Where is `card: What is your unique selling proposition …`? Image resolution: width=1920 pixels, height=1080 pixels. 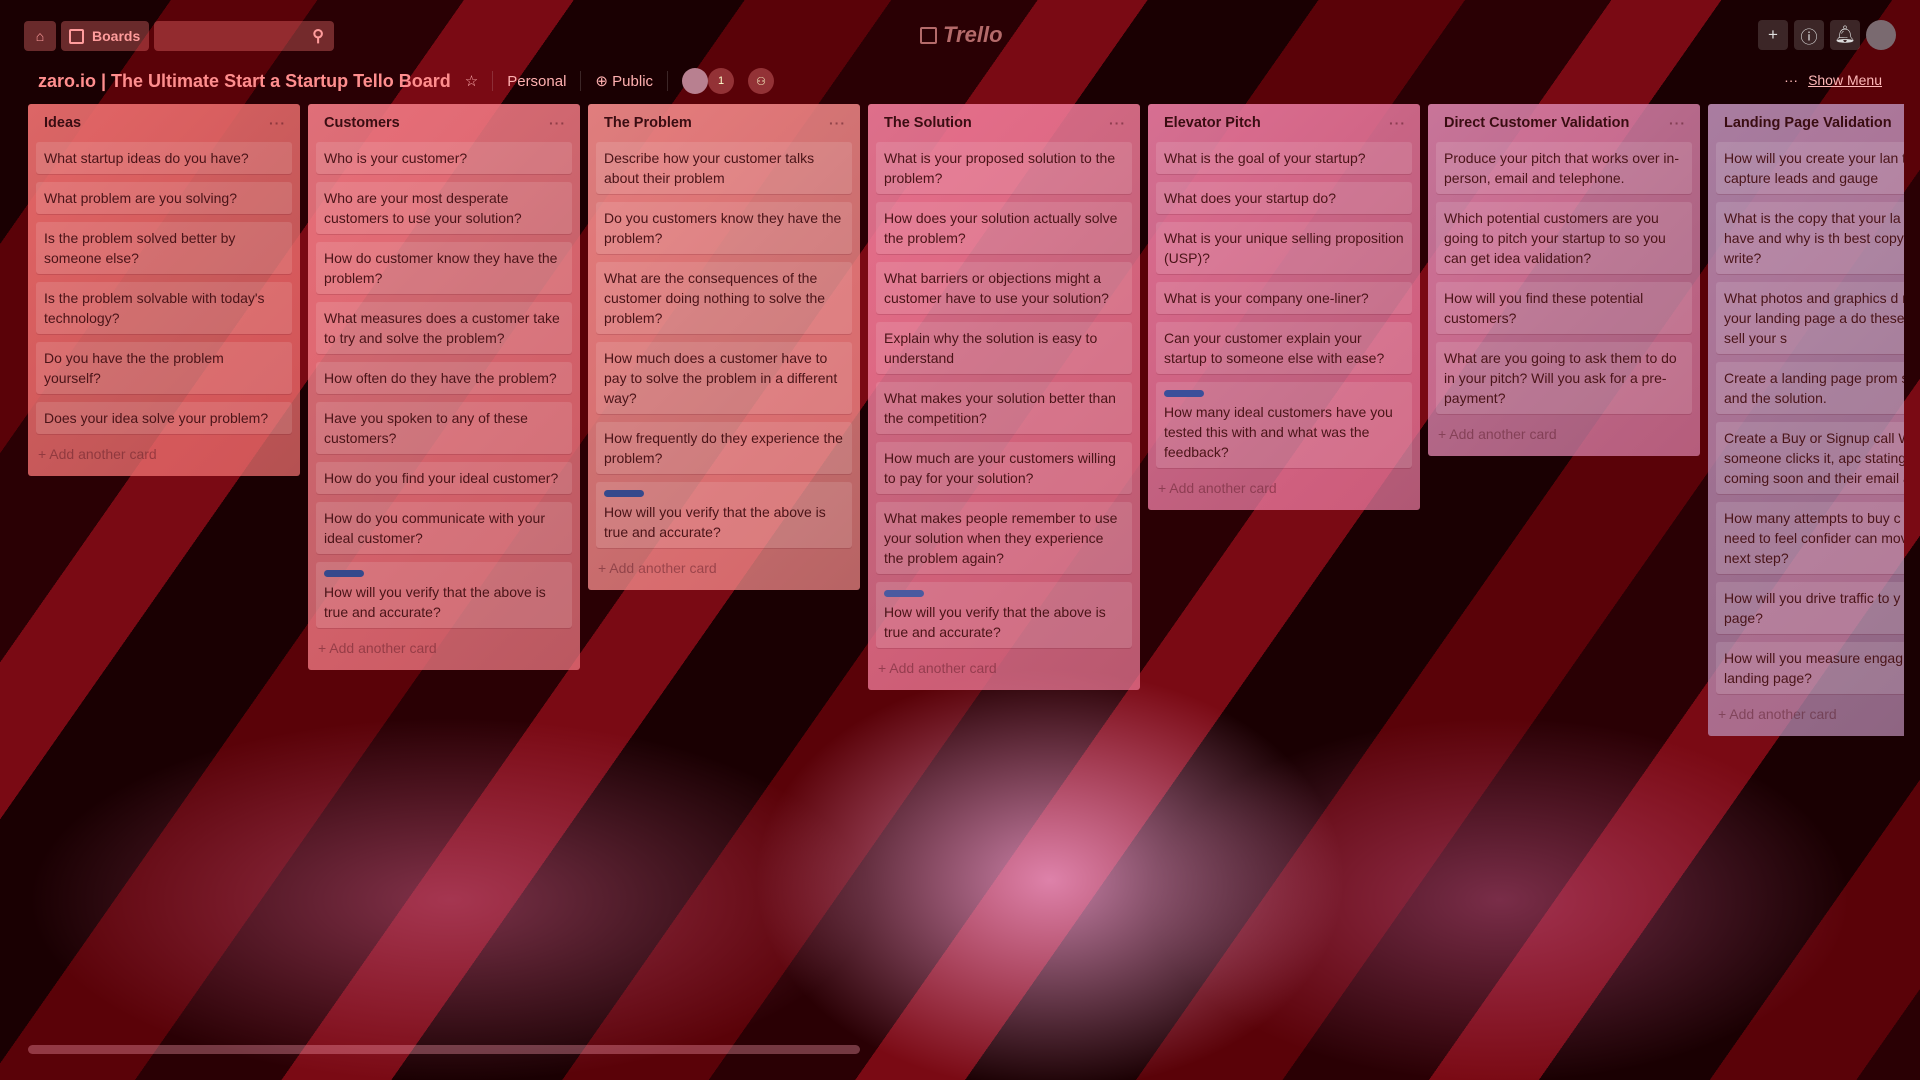 card: What is your unique selling proposition … is located at coordinates (1284, 248).